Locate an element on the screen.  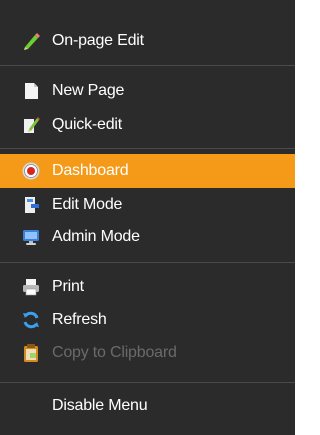
menu-item-label: Copy to Clipboard is located at coordinates (114, 352).